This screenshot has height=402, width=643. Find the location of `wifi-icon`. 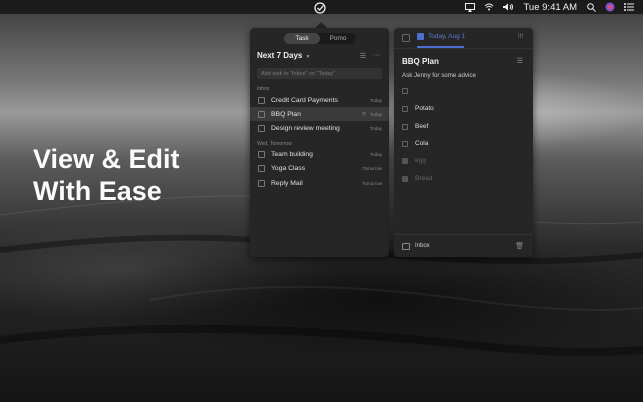

wifi-icon is located at coordinates (489, 7).